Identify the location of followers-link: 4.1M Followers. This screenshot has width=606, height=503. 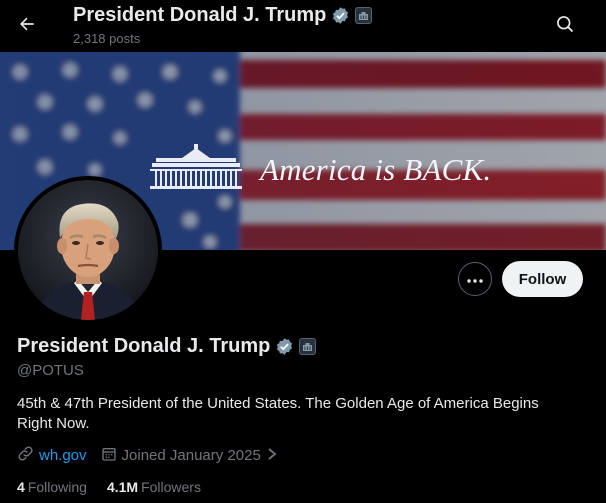
(154, 487).